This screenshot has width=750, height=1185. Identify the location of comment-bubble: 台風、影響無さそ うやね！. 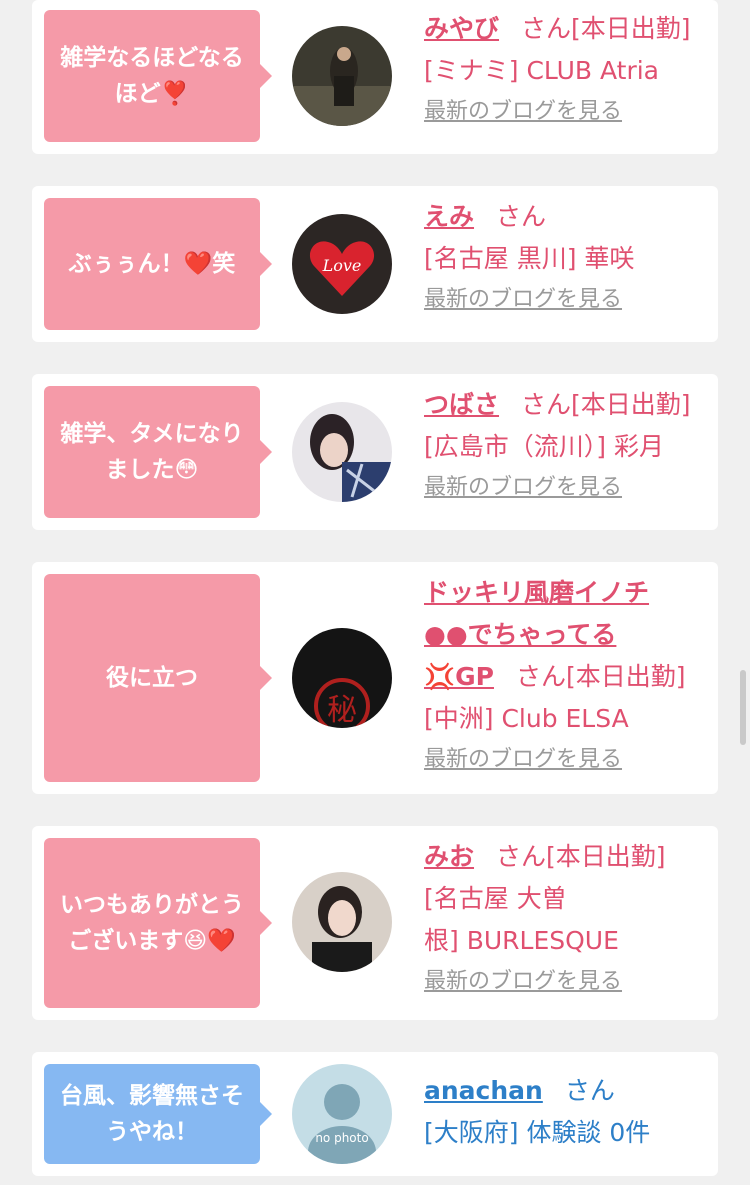
(158, 1114).